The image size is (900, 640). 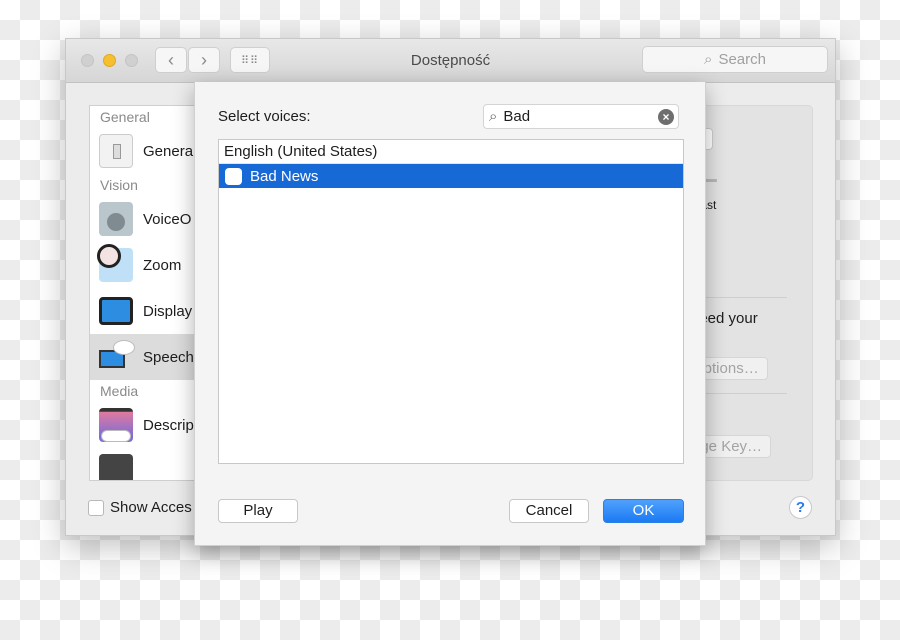 What do you see at coordinates (116, 151) in the screenshot?
I see `switch-icon` at bounding box center [116, 151].